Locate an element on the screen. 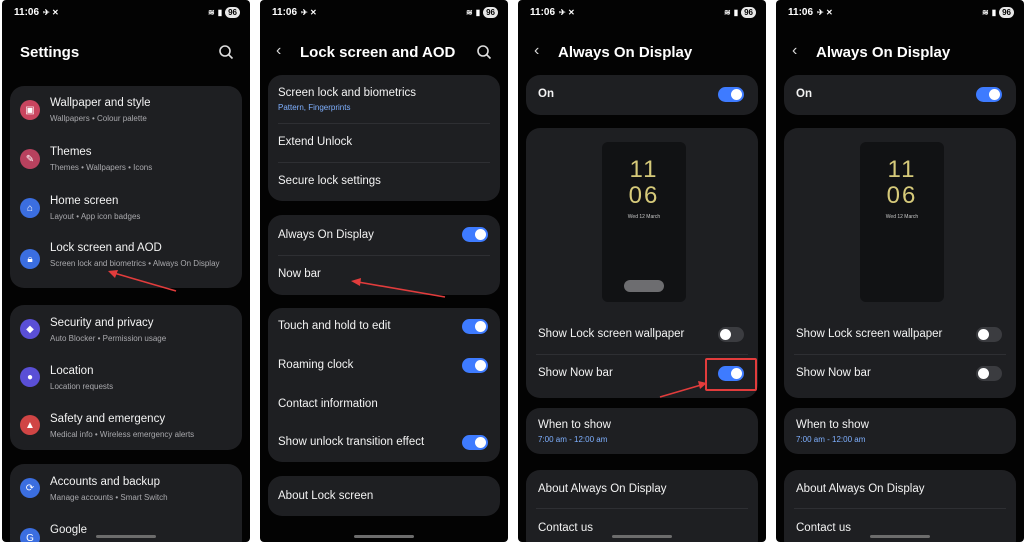 This screenshot has height=542, width=1024. status-bar: 11:06 ✈ ✕ ≋ ▮ 96 is located at coordinates (901, 12).